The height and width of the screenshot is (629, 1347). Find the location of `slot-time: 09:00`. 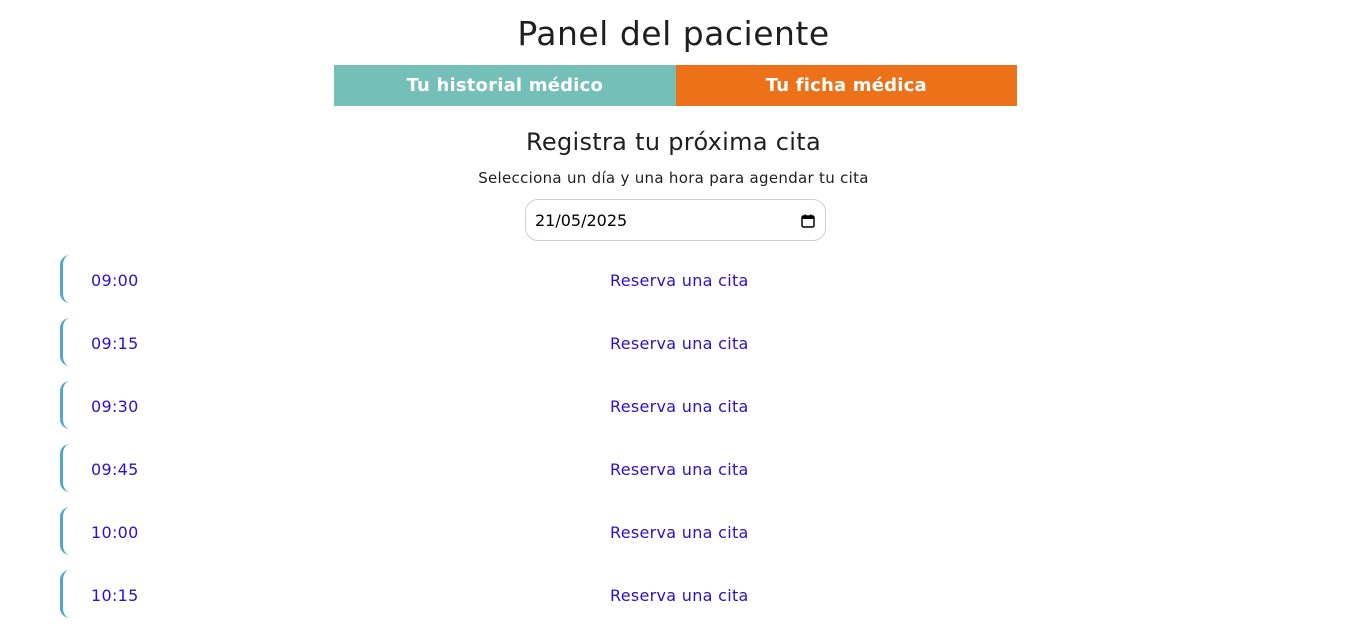

slot-time: 09:00 is located at coordinates (115, 280).